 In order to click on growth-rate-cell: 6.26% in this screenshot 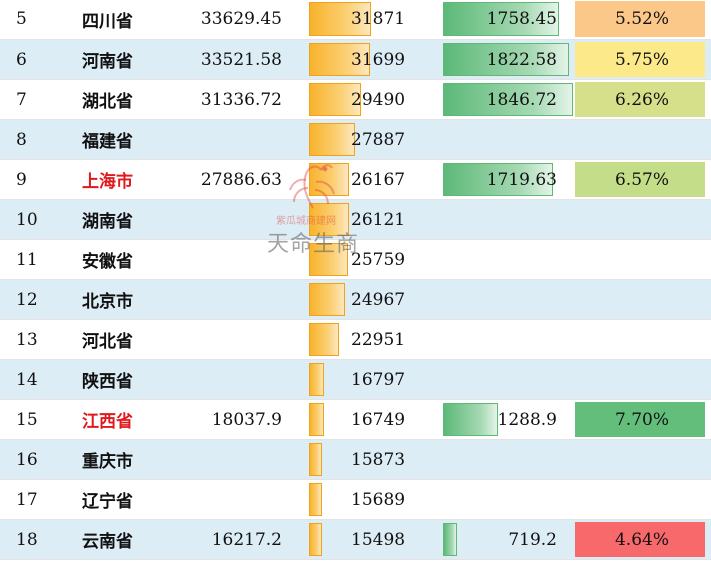, I will do `click(640, 99)`.